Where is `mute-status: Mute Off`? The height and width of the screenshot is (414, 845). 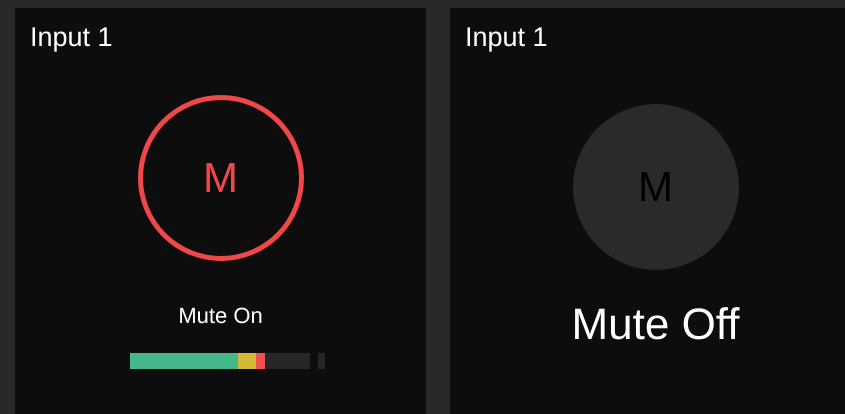
mute-status: Mute Off is located at coordinates (656, 325).